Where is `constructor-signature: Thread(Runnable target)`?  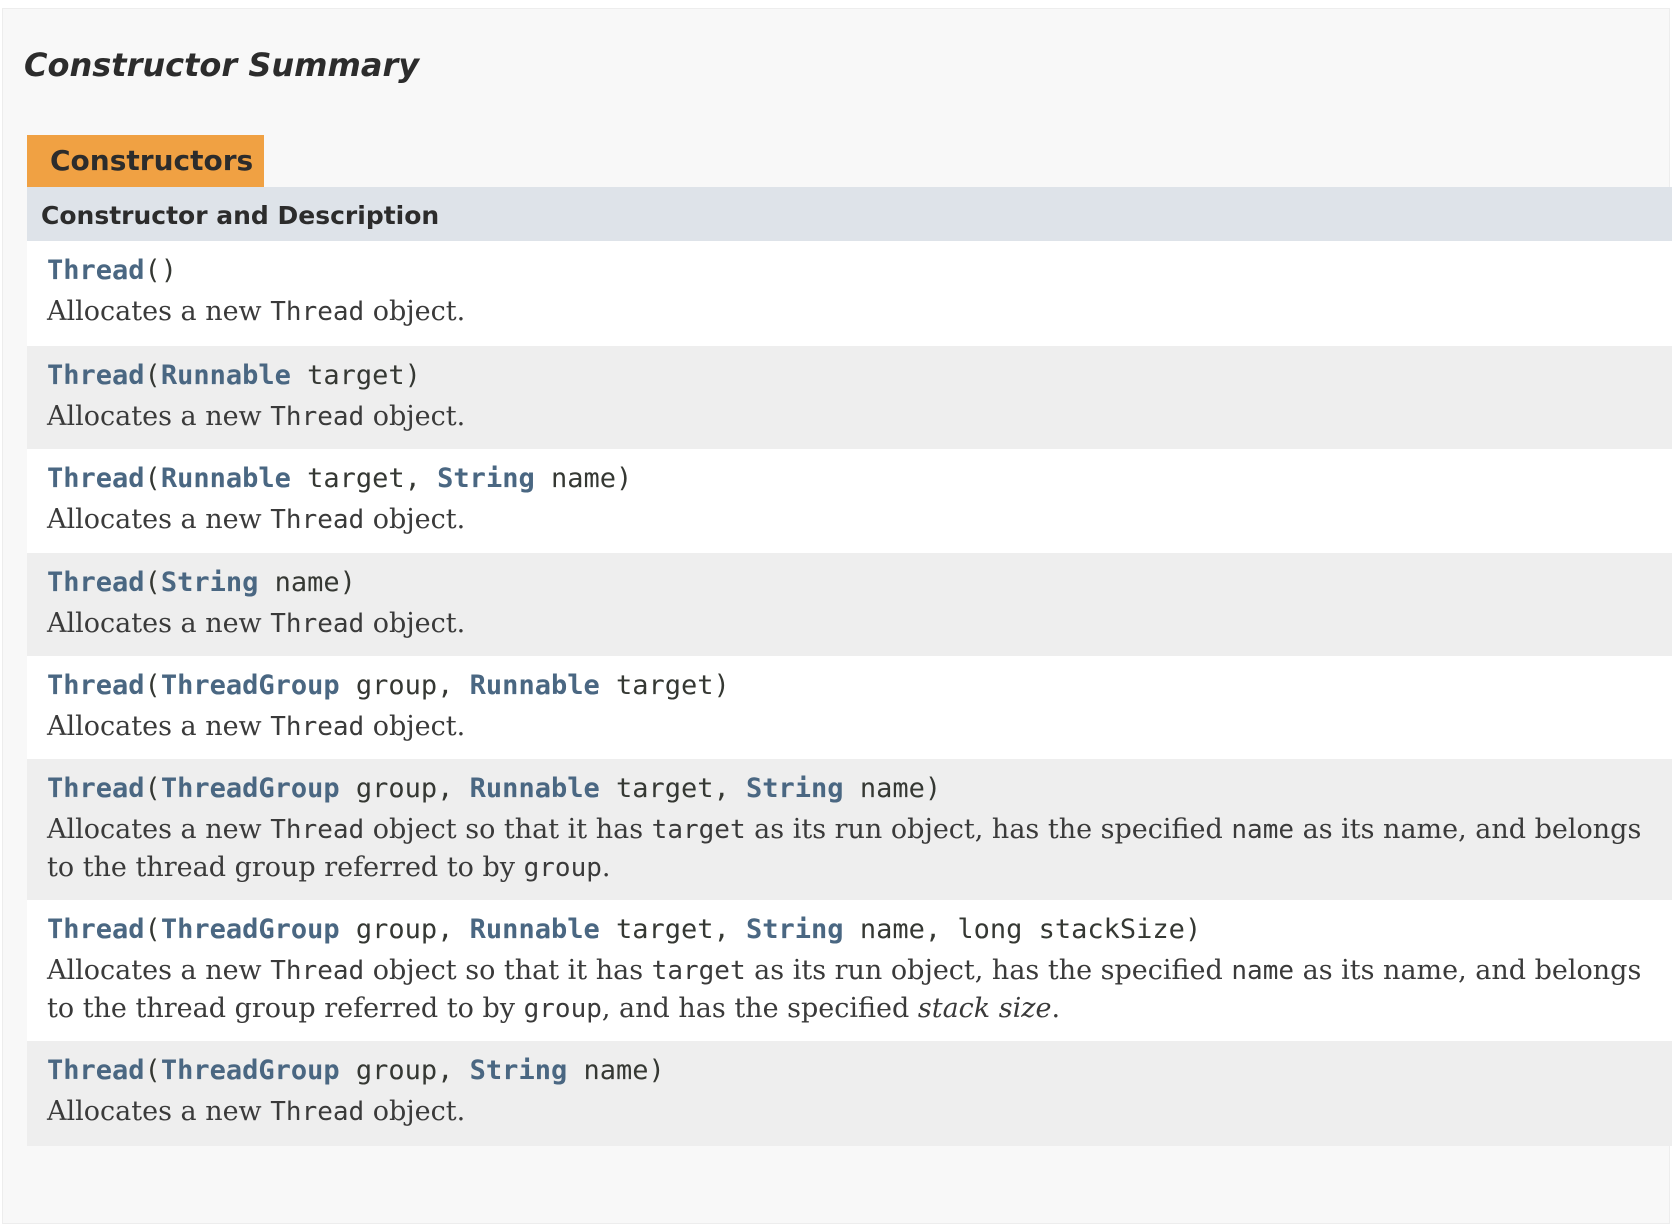 constructor-signature: Thread(Runnable target) is located at coordinates (849, 376).